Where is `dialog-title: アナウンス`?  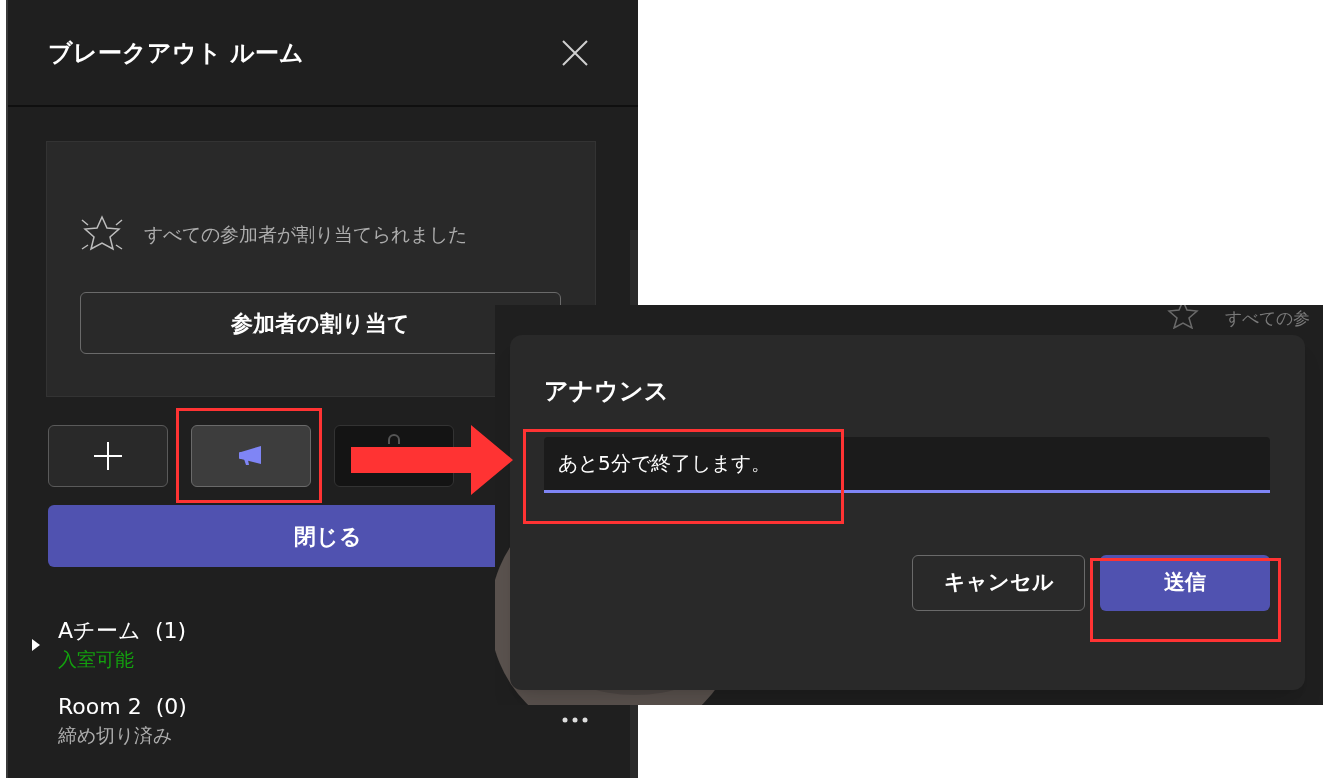
dialog-title: アナウンス is located at coordinates (607, 391).